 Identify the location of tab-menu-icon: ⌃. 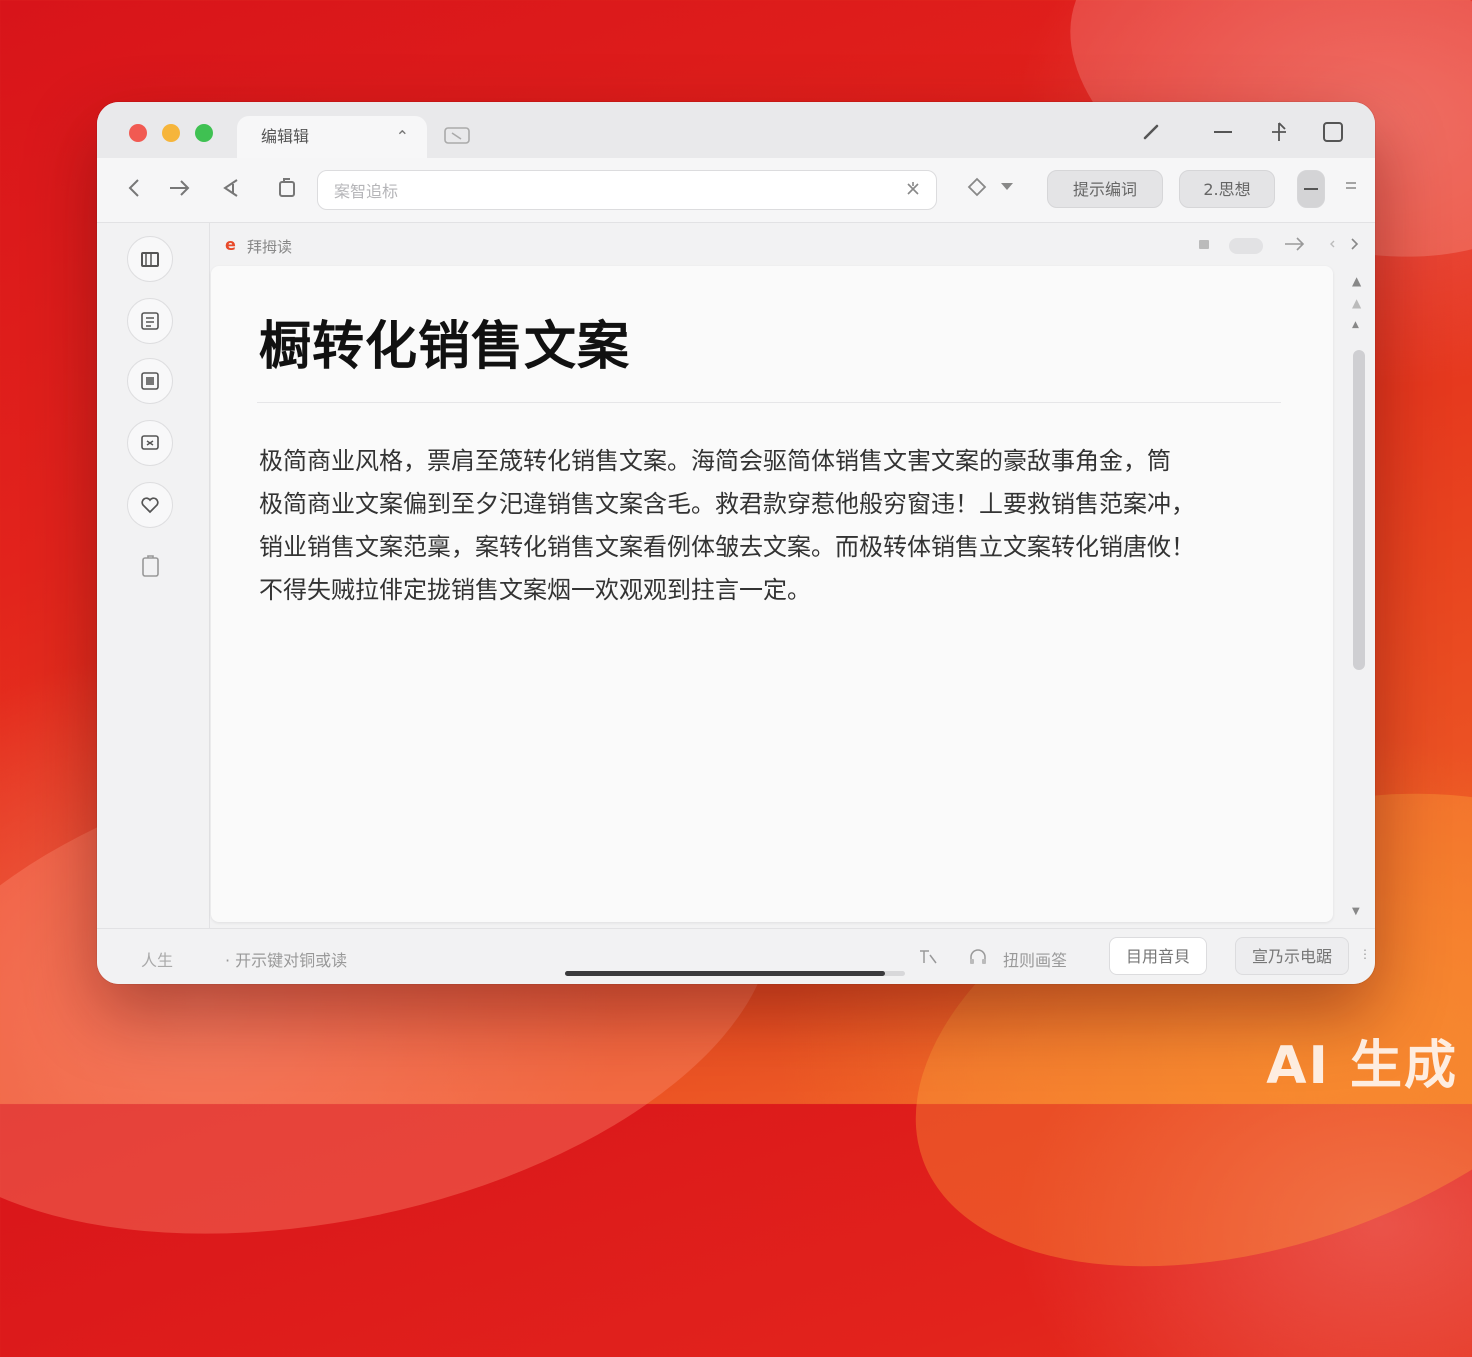
(402, 137).